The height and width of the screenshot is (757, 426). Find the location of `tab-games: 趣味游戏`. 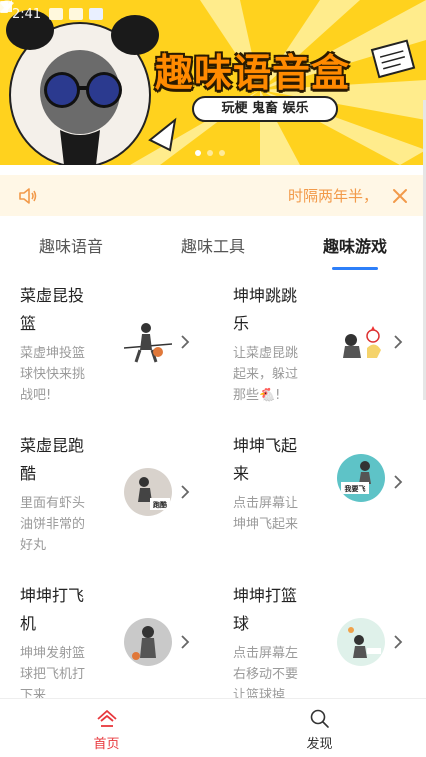

tab-games: 趣味游戏 is located at coordinates (355, 247).